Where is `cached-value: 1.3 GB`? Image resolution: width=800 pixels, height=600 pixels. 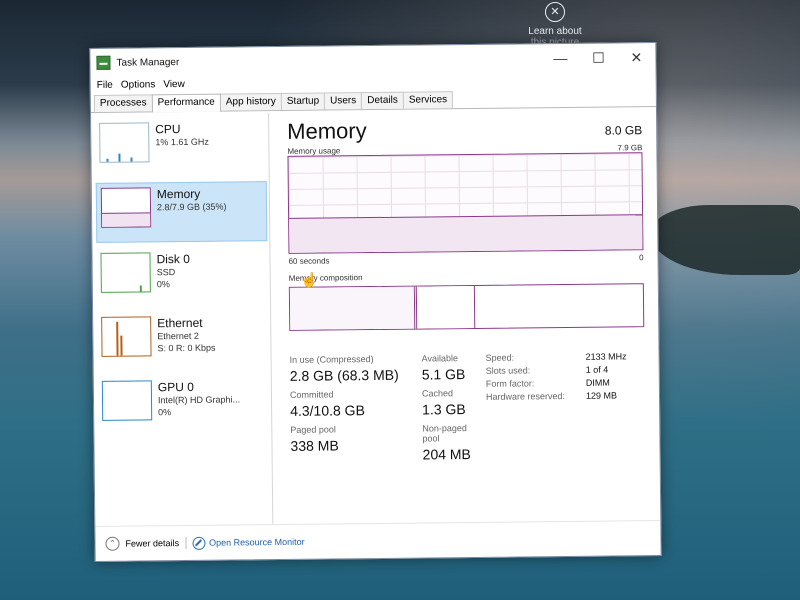 cached-value: 1.3 GB is located at coordinates (444, 409).